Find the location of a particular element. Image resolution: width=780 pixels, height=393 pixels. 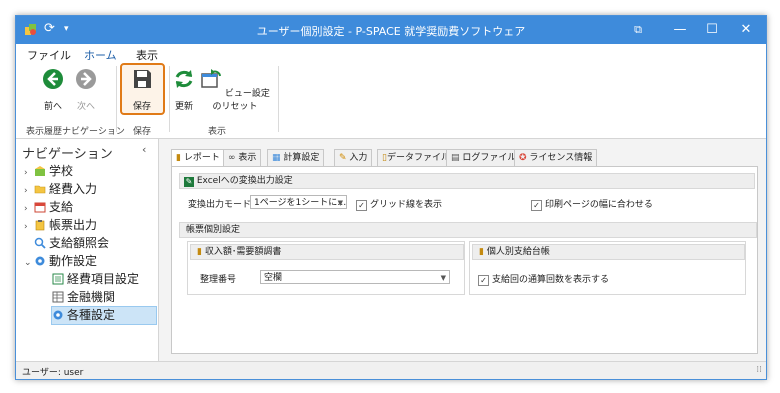

refresh-label: 更新 is located at coordinates (183, 107).